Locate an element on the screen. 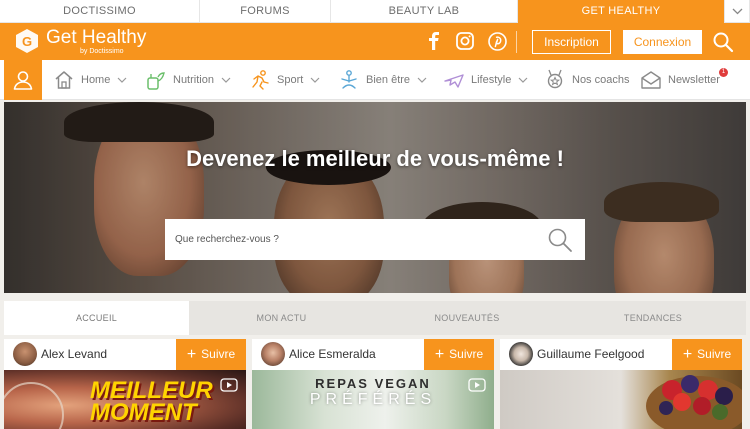  nav-label-home: Home is located at coordinates (96, 80).